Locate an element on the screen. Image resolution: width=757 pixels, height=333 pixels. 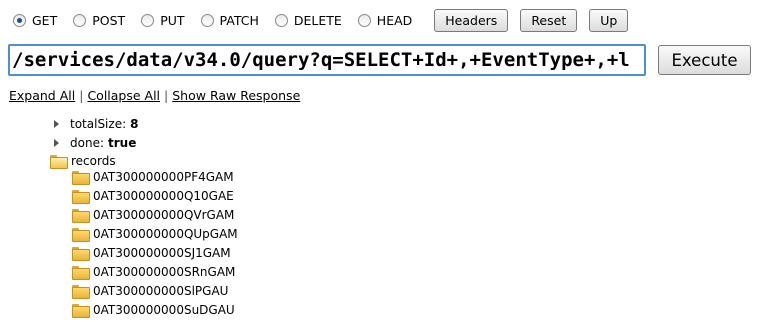
radio-patch is located at coordinates (207, 20).